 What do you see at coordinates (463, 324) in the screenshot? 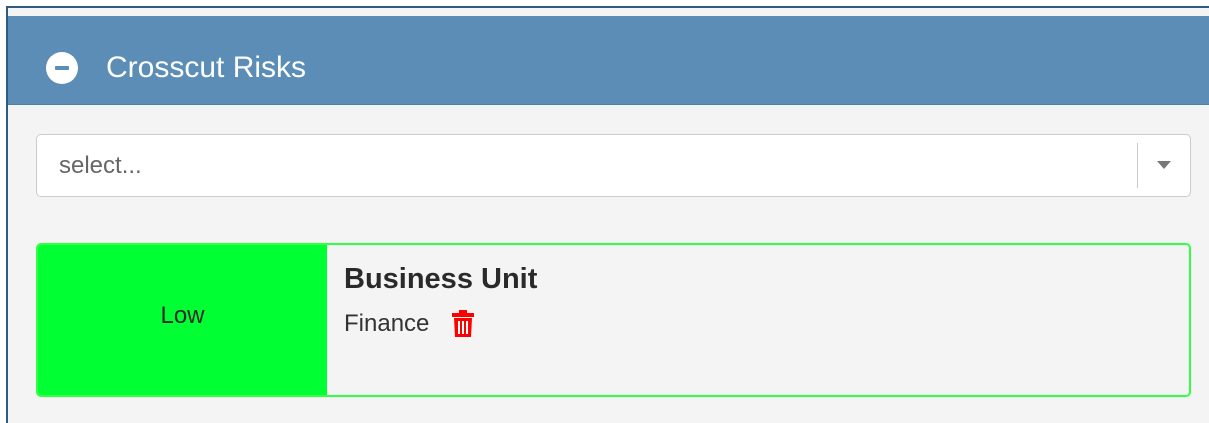
I see `trash-icon` at bounding box center [463, 324].